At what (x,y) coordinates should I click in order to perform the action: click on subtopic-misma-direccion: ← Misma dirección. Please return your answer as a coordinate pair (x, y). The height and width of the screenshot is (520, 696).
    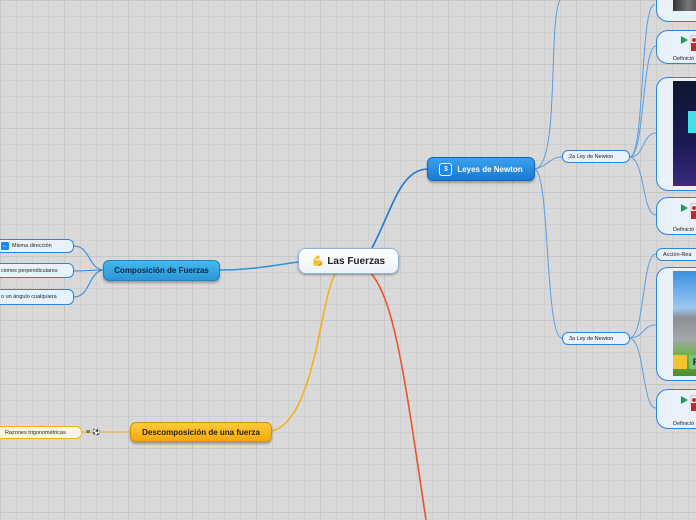
    Looking at the image, I should click on (37, 246).